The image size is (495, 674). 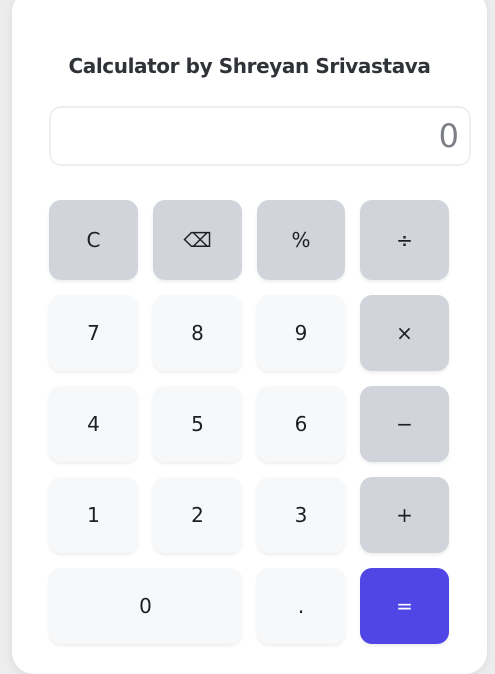 I want to click on calculator-display: 0, so click(x=260, y=136).